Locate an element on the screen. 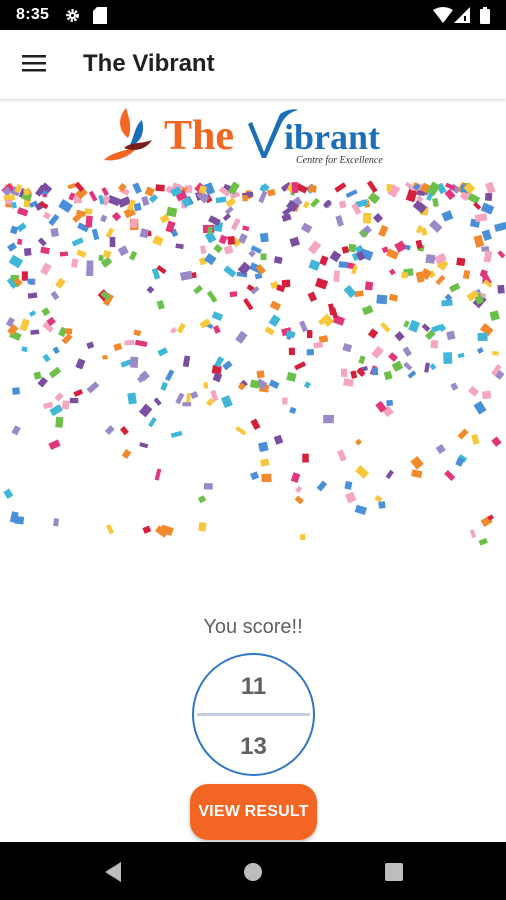 The height and width of the screenshot is (900, 506). sd-card-icon is located at coordinates (100, 18).